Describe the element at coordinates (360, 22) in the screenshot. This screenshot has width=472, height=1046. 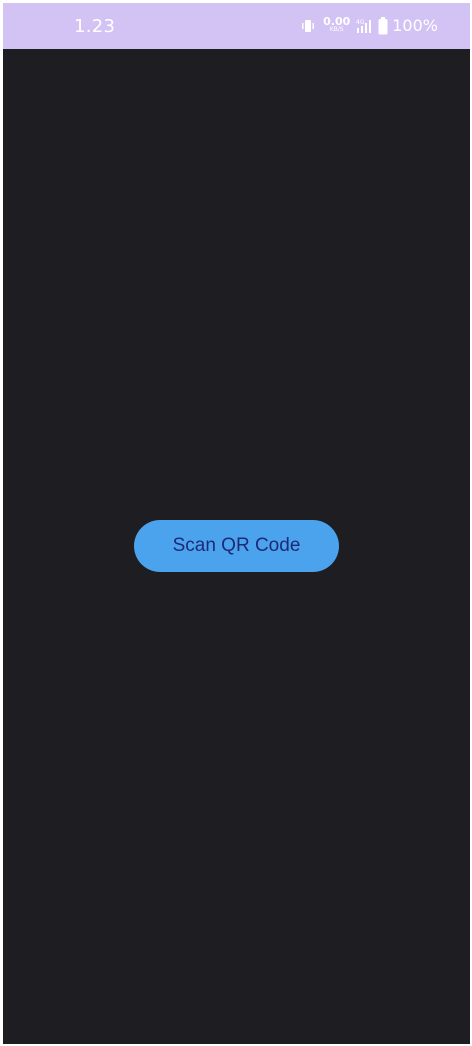
I see `network-type-label: 4G` at that location.